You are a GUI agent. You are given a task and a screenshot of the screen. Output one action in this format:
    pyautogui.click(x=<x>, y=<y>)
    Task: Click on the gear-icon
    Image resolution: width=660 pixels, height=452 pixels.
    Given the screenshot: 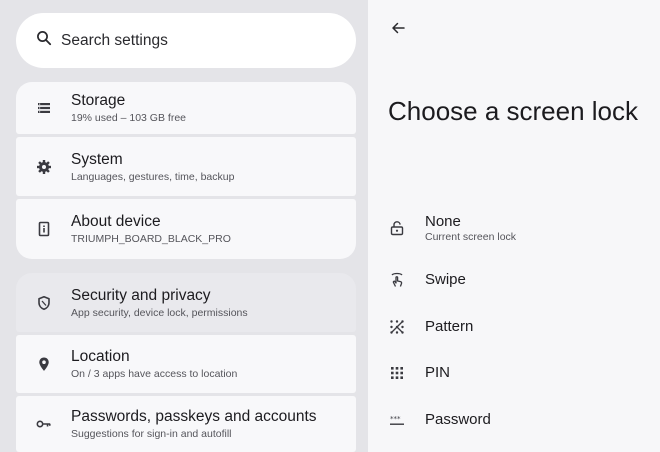 What is the action you would take?
    pyautogui.click(x=44, y=167)
    